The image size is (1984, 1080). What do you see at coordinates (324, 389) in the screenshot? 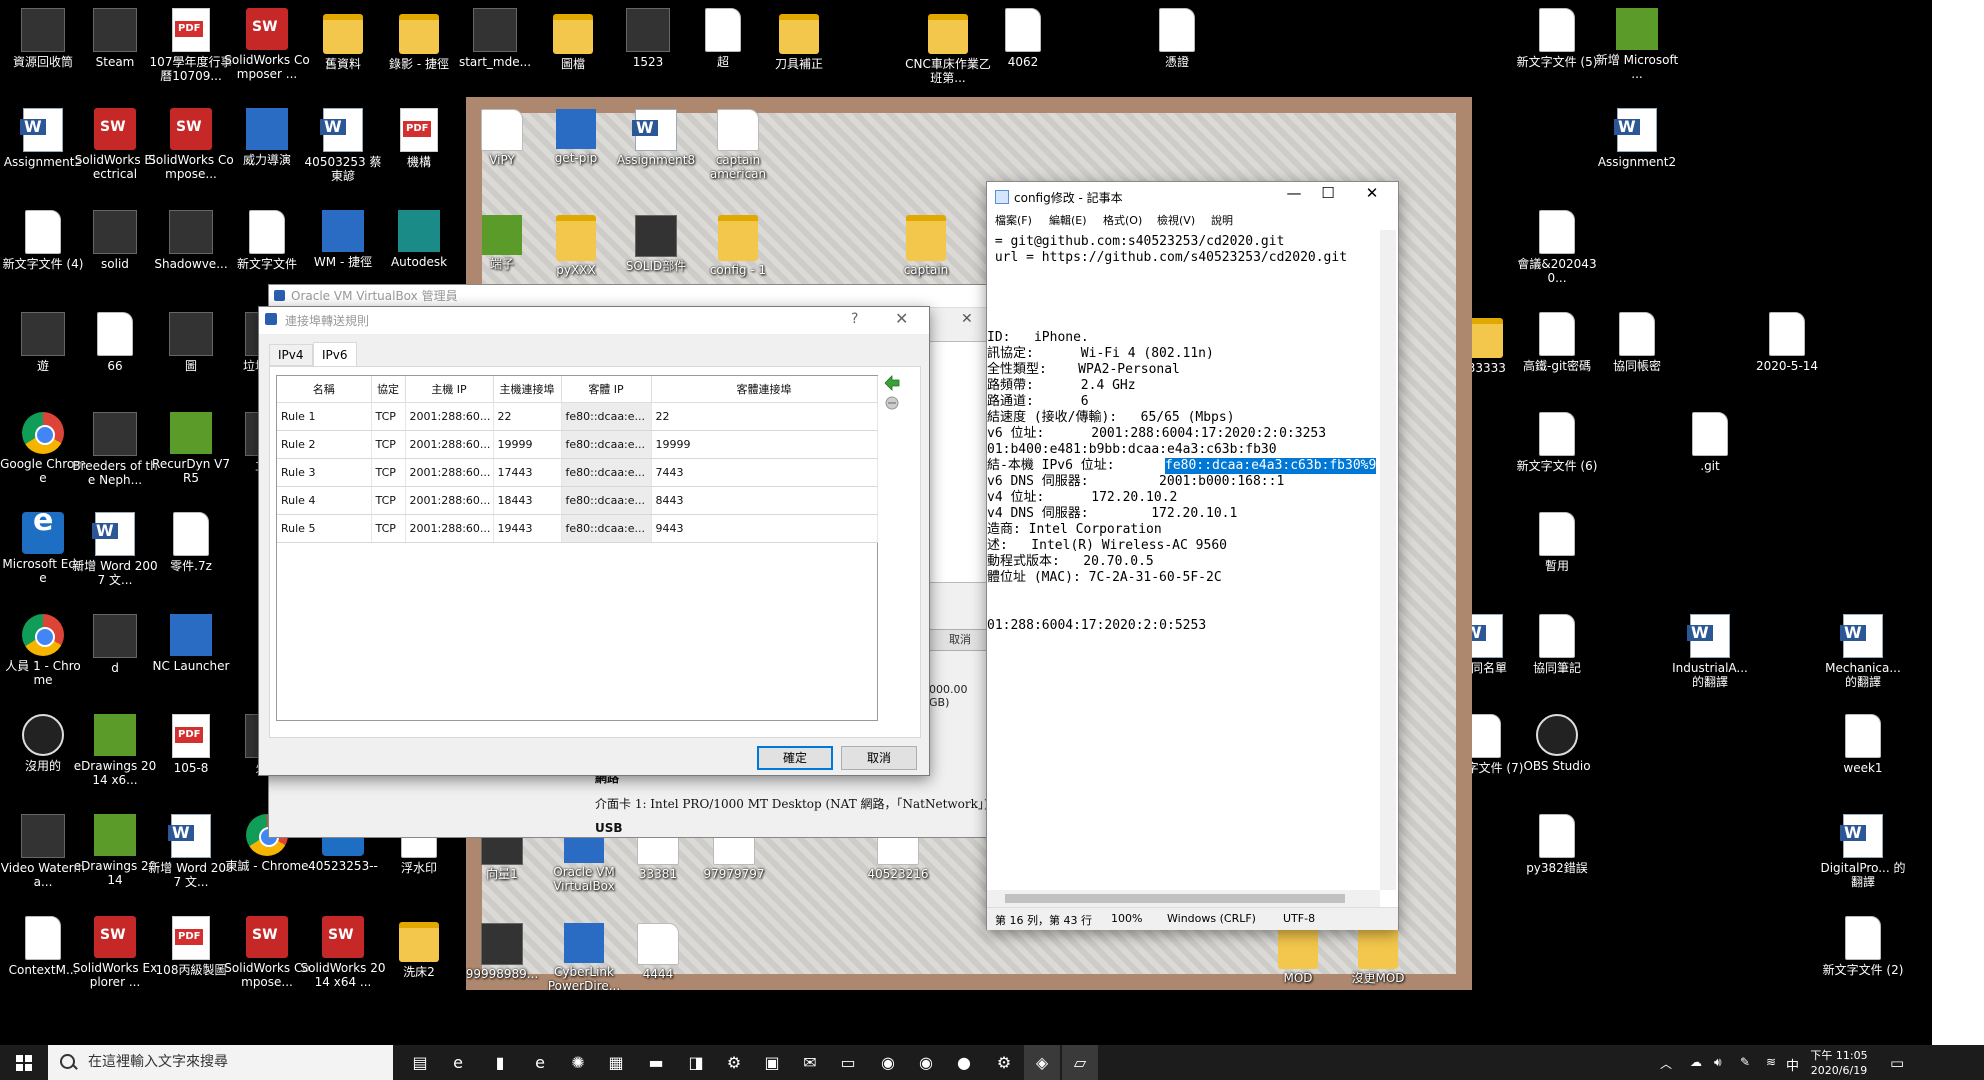
I see `column-header: 名稱` at bounding box center [324, 389].